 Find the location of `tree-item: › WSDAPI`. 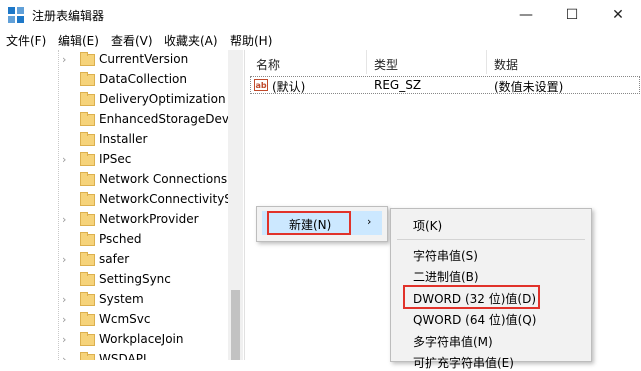

tree-item: › WSDAPI is located at coordinates (115, 355).